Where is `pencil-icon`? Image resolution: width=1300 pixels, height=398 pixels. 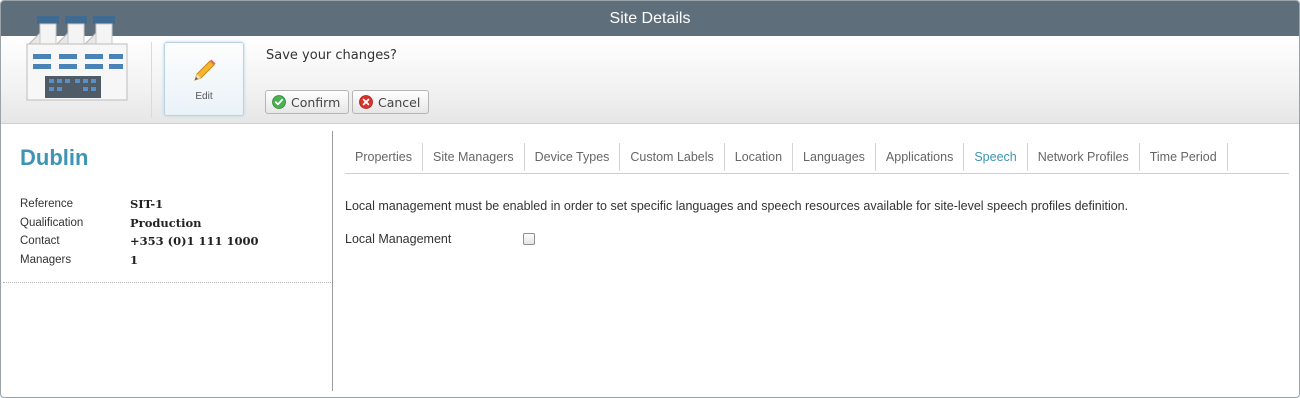 pencil-icon is located at coordinates (205, 70).